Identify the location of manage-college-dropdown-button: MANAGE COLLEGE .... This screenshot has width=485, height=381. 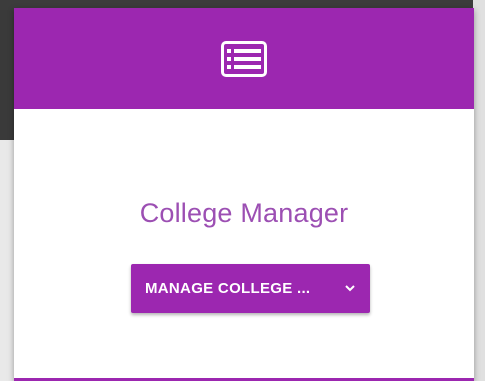
(250, 288).